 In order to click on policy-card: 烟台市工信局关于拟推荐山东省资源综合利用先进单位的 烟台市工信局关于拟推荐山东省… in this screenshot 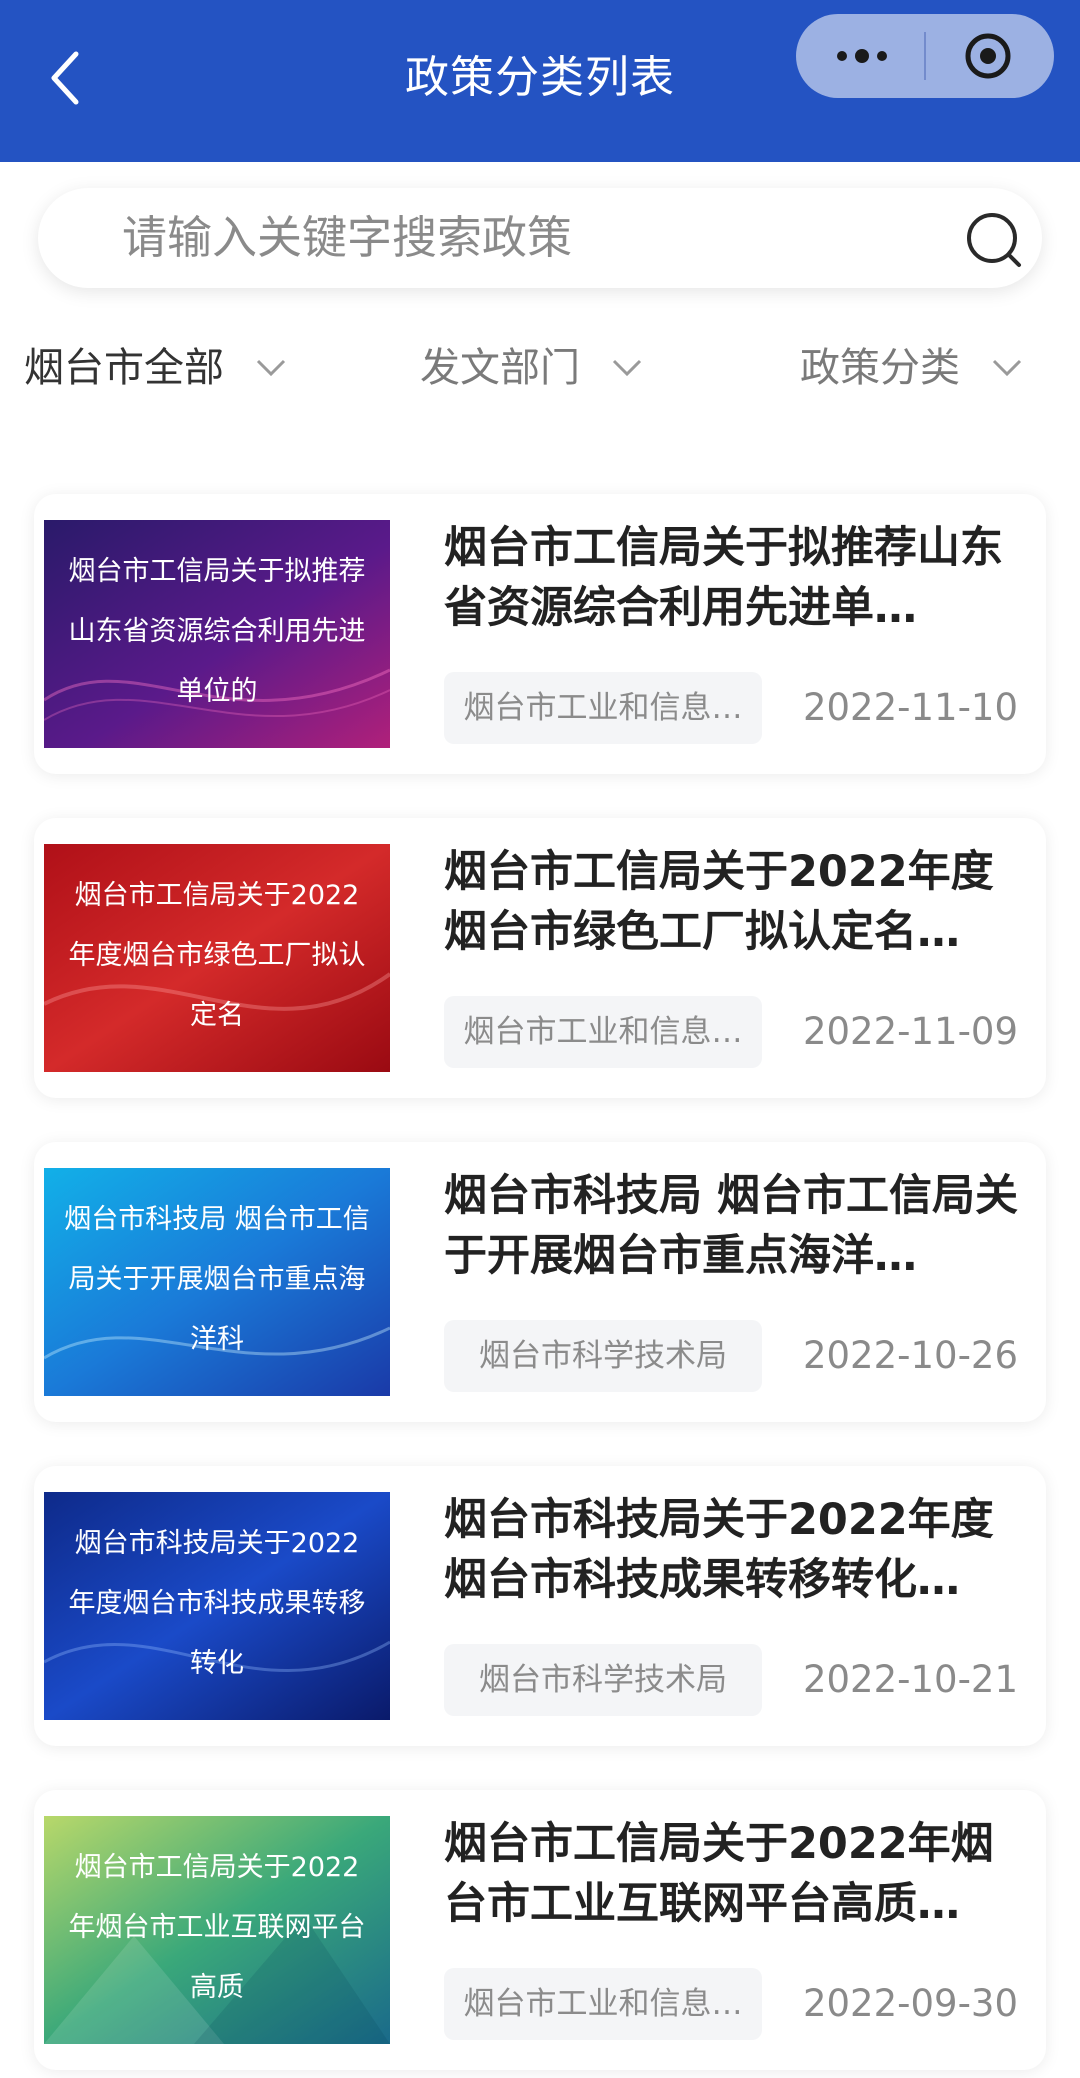, I will do `click(540, 634)`.